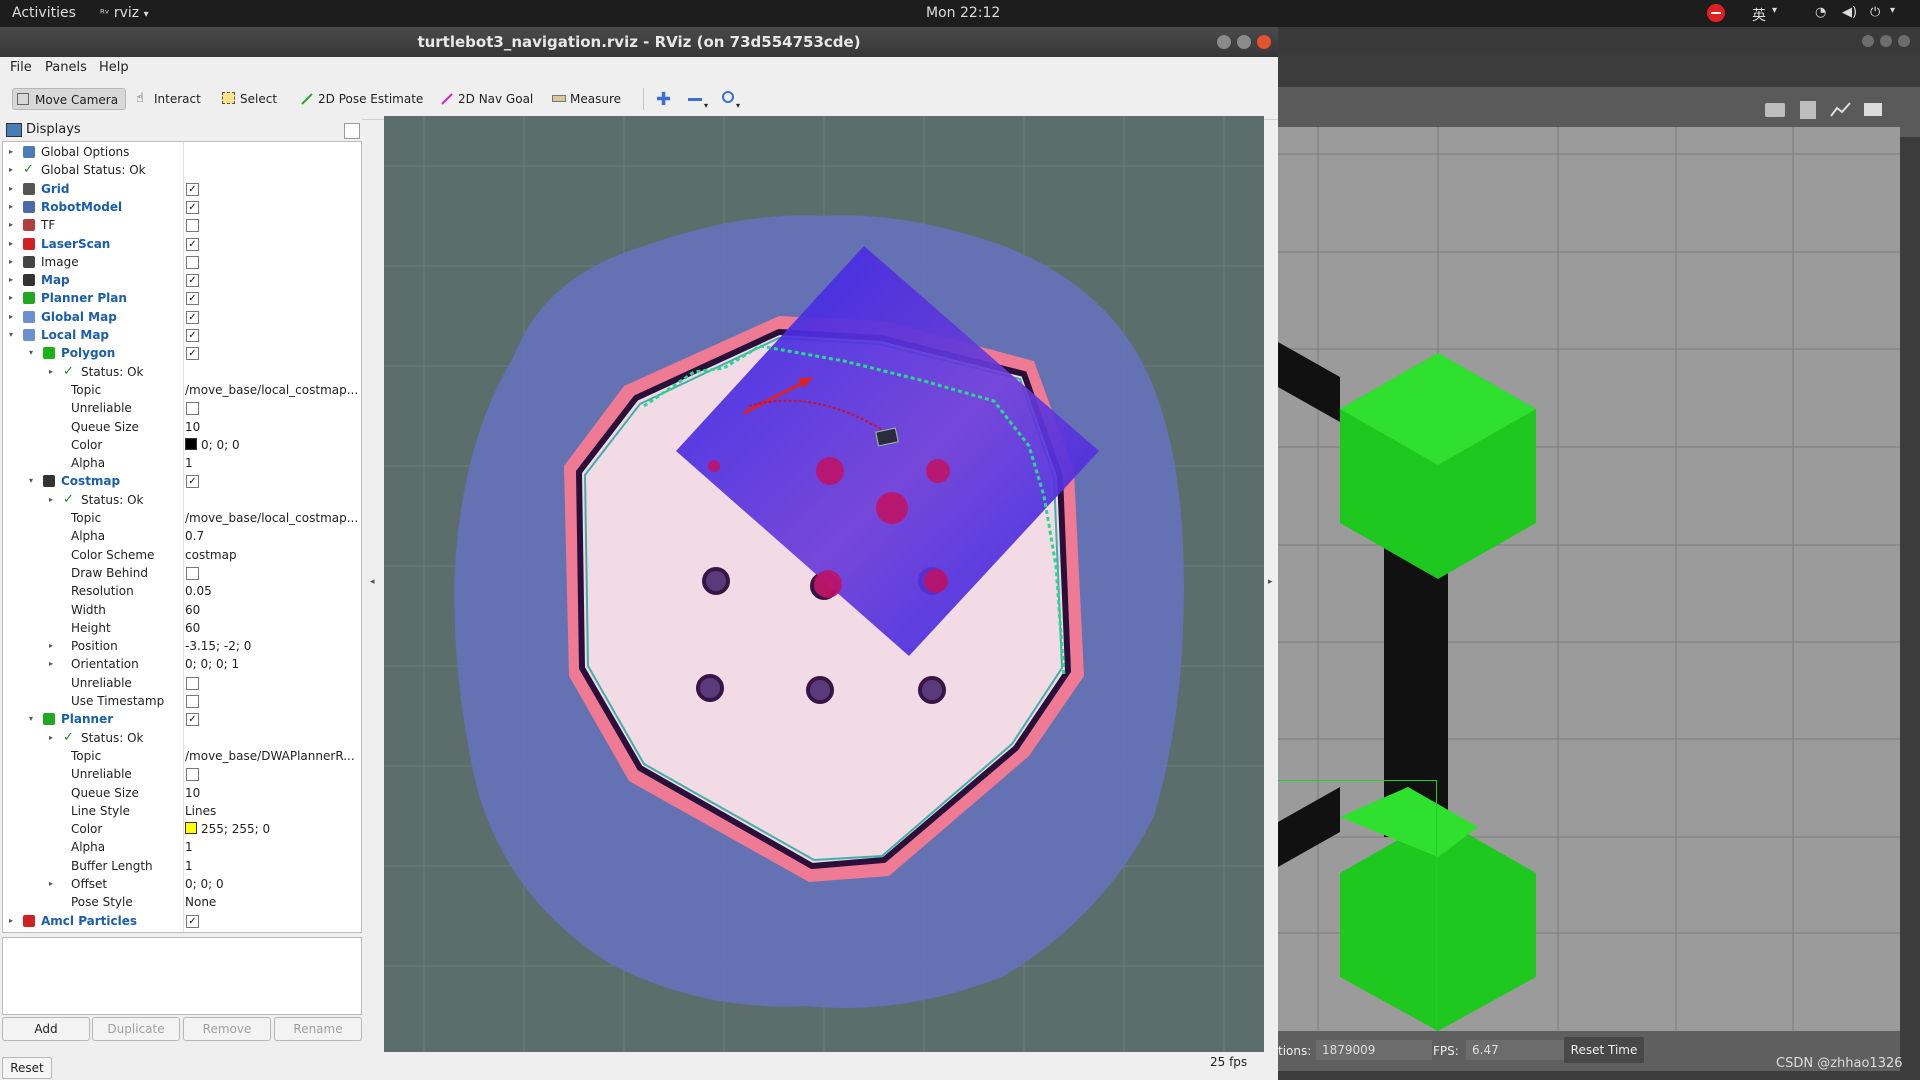 The height and width of the screenshot is (1080, 1920). What do you see at coordinates (27, 1068) in the screenshot?
I see `reset-button: Reset` at bounding box center [27, 1068].